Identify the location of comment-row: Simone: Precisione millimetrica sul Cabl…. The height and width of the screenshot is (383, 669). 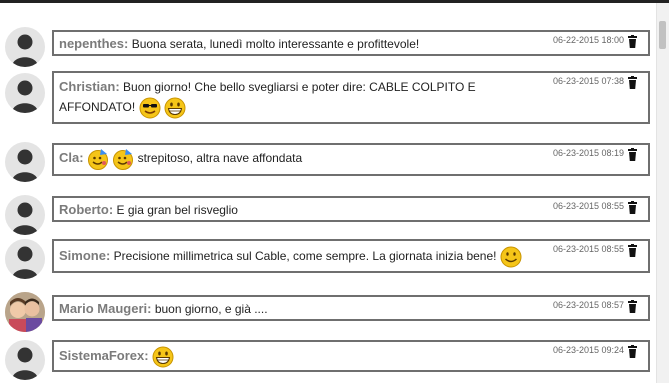
(328, 259).